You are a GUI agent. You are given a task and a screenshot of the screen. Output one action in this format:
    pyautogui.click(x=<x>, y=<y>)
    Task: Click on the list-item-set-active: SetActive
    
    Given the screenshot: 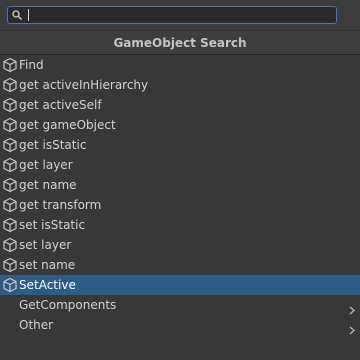 What is the action you would take?
    pyautogui.click(x=180, y=285)
    